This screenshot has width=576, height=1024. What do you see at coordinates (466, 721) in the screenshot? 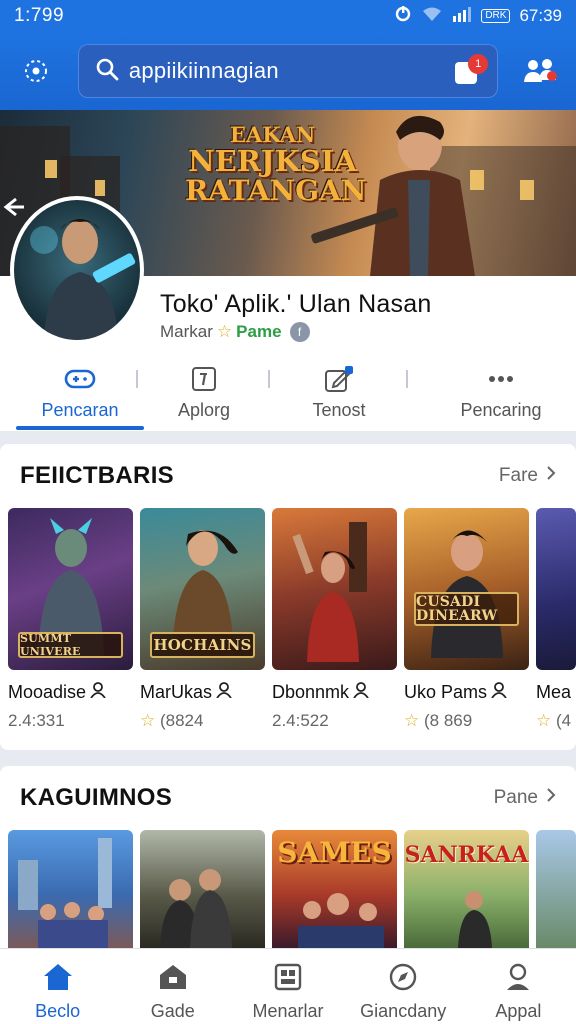
I see `game-rating: ☆ (8 869` at bounding box center [466, 721].